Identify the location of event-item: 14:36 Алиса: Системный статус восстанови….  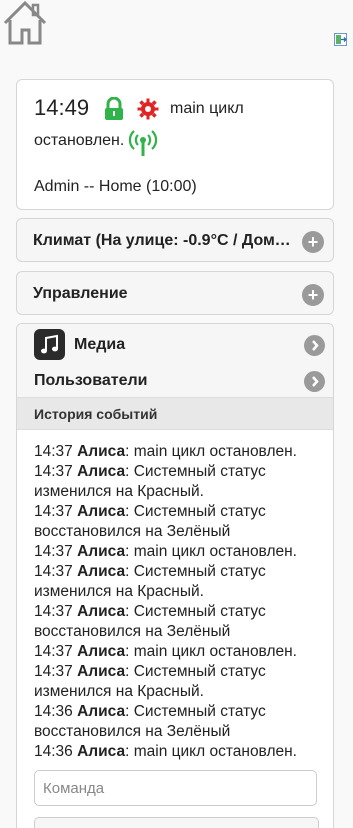
(150, 721).